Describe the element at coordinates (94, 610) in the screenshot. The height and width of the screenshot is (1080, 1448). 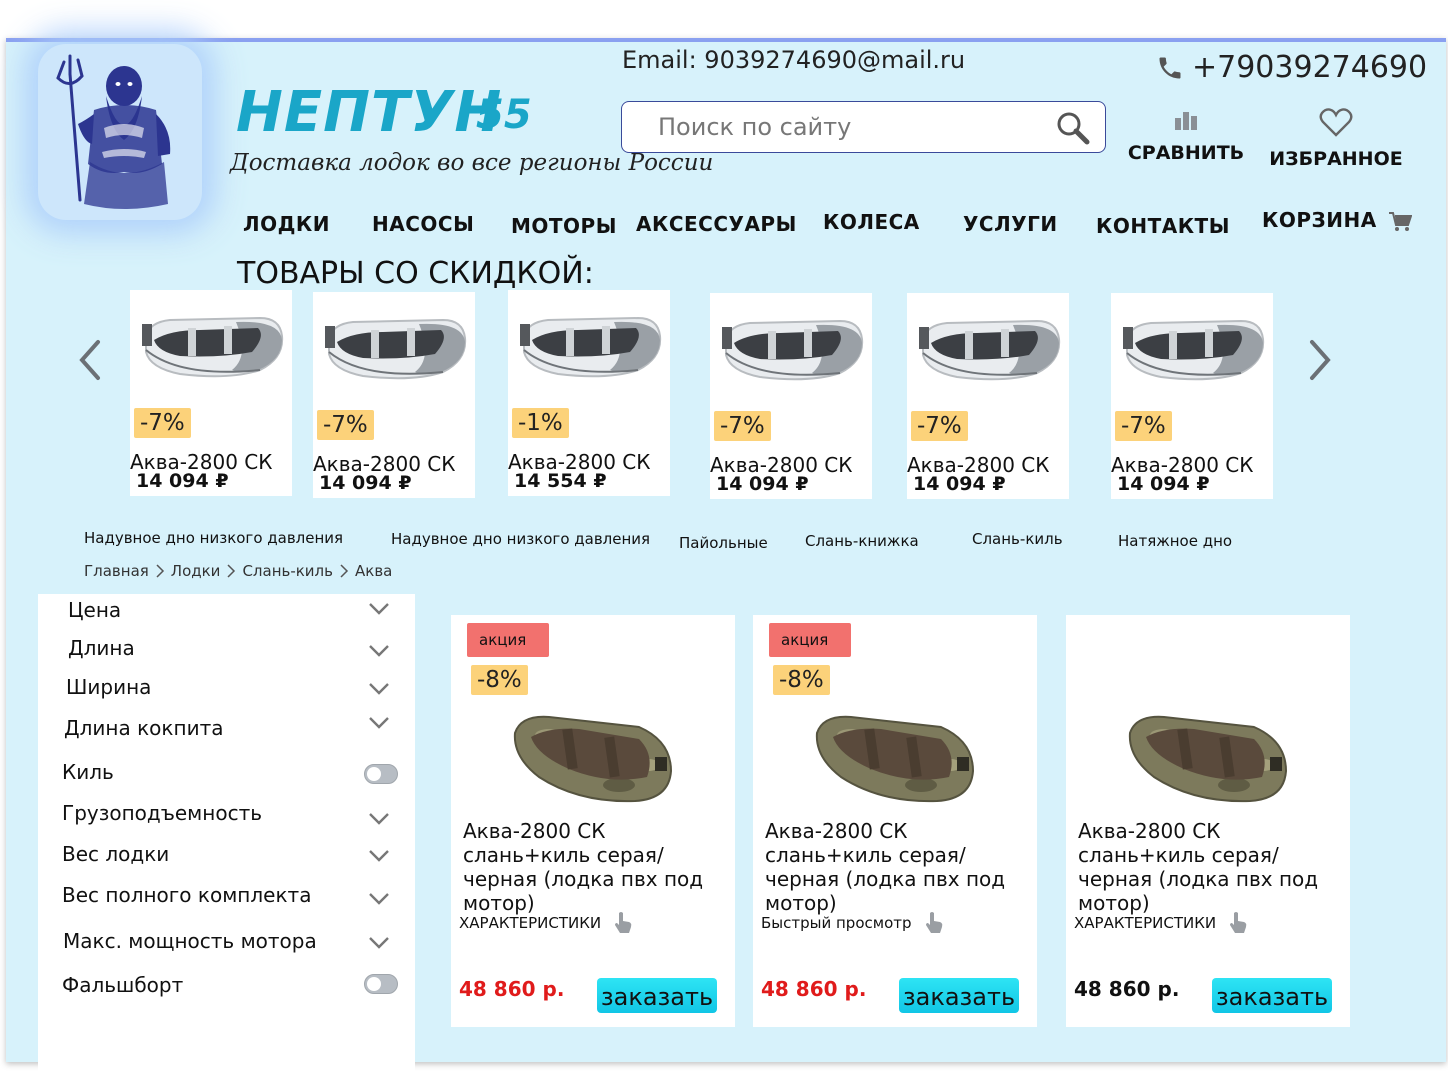
I see `filter-price-label: Цена` at that location.